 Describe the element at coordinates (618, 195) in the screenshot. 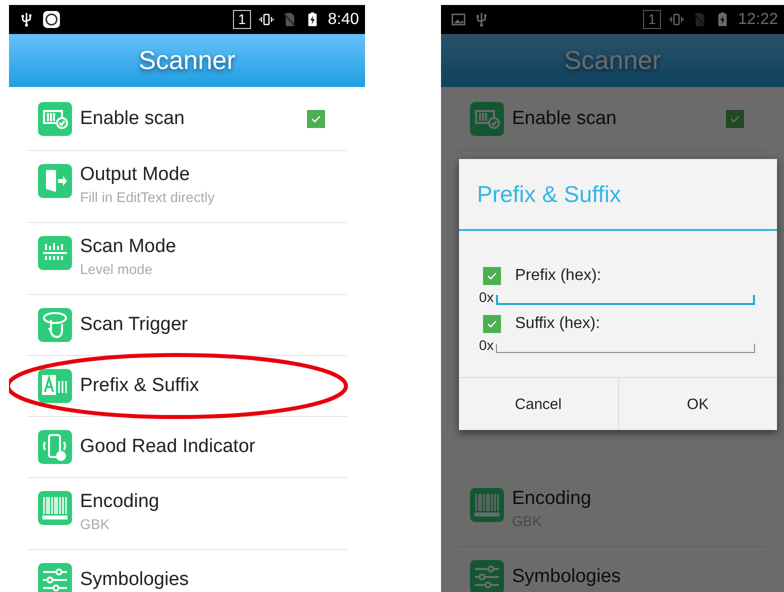

I see `dialog-title: Prefix & Suffix` at that location.